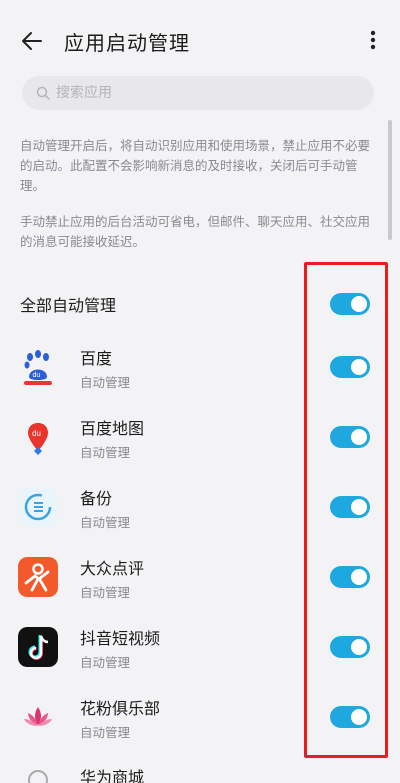 This screenshot has height=783, width=400. Describe the element at coordinates (96, 498) in the screenshot. I see `app-name: 备份` at that location.